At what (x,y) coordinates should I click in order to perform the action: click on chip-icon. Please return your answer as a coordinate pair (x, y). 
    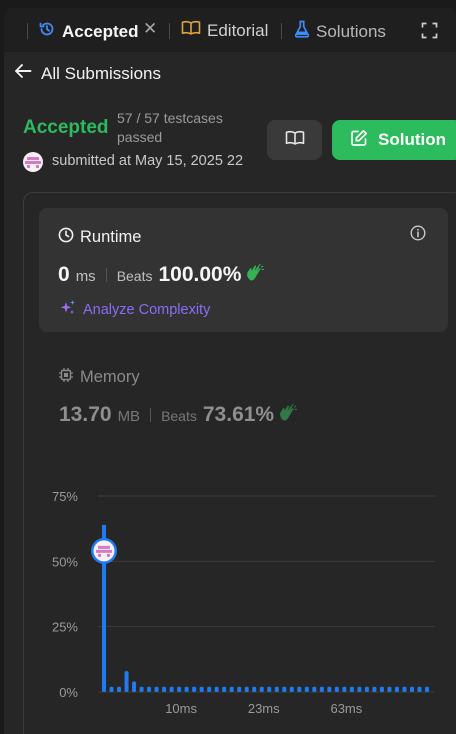
    Looking at the image, I should click on (66, 377).